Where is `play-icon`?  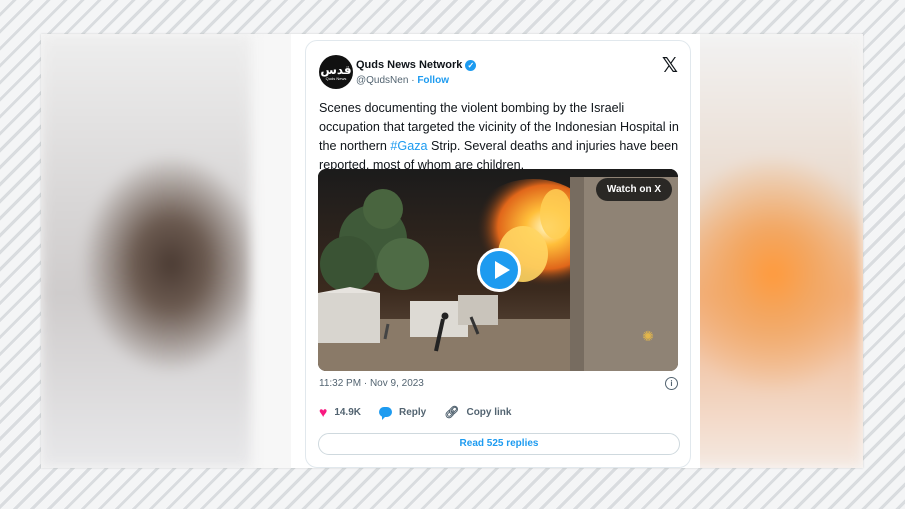 play-icon is located at coordinates (499, 270).